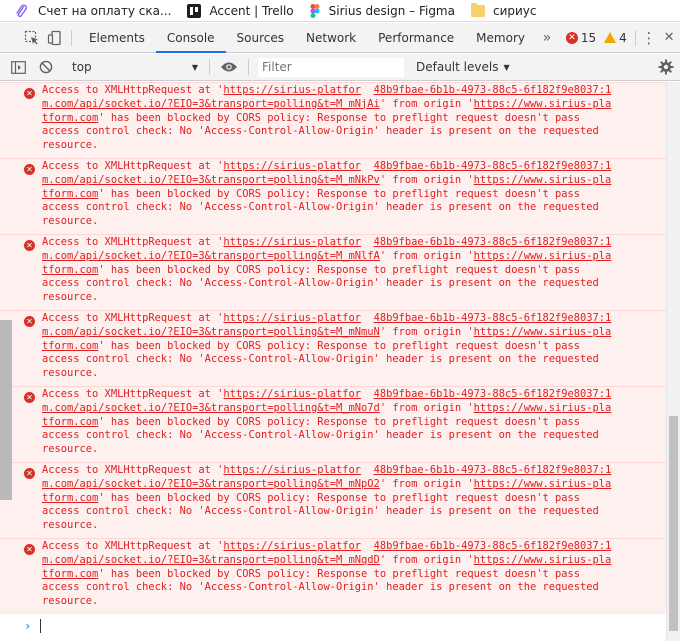  Describe the element at coordinates (463, 67) in the screenshot. I see `log-levels-dropdown: Default levels ▼` at that location.